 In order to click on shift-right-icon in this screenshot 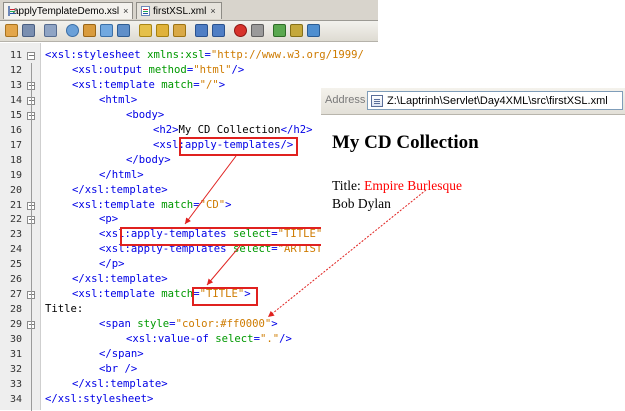, I will do `click(218, 30)`.